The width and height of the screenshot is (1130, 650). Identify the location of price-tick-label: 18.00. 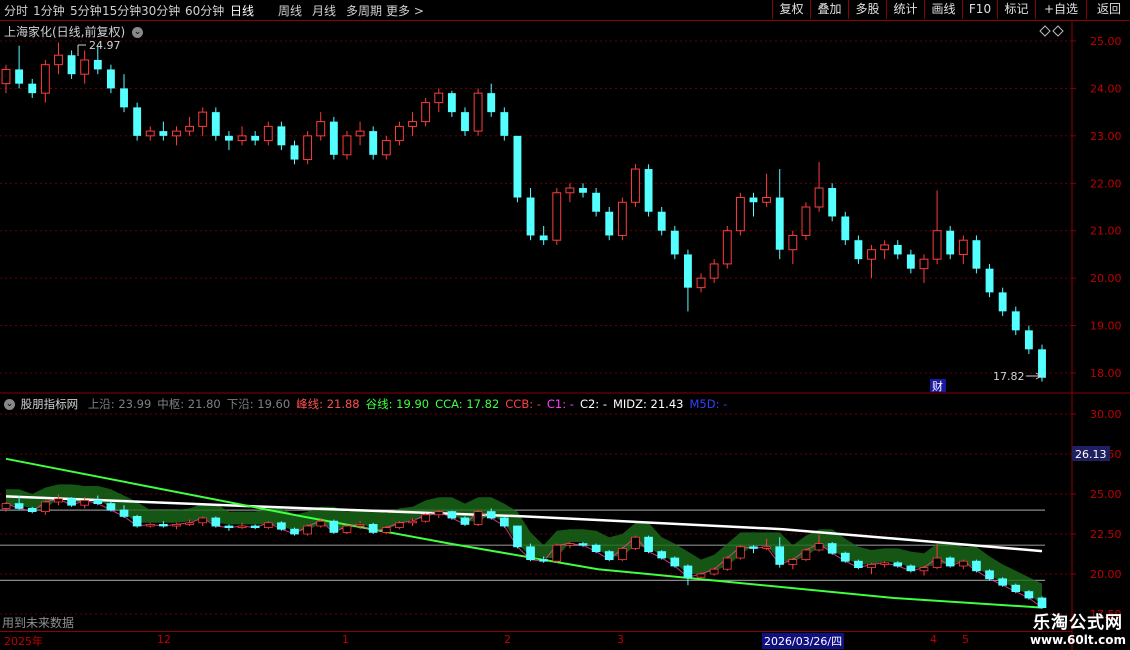
(1106, 373).